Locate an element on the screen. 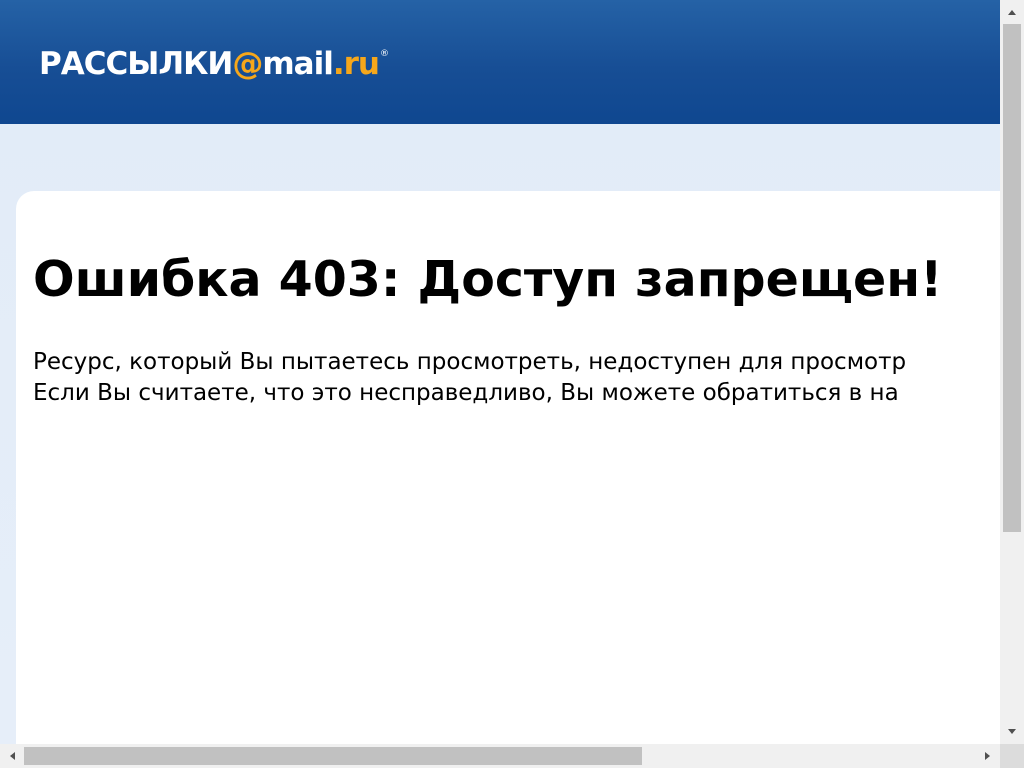  logo-text-ru: ru is located at coordinates (361, 64).